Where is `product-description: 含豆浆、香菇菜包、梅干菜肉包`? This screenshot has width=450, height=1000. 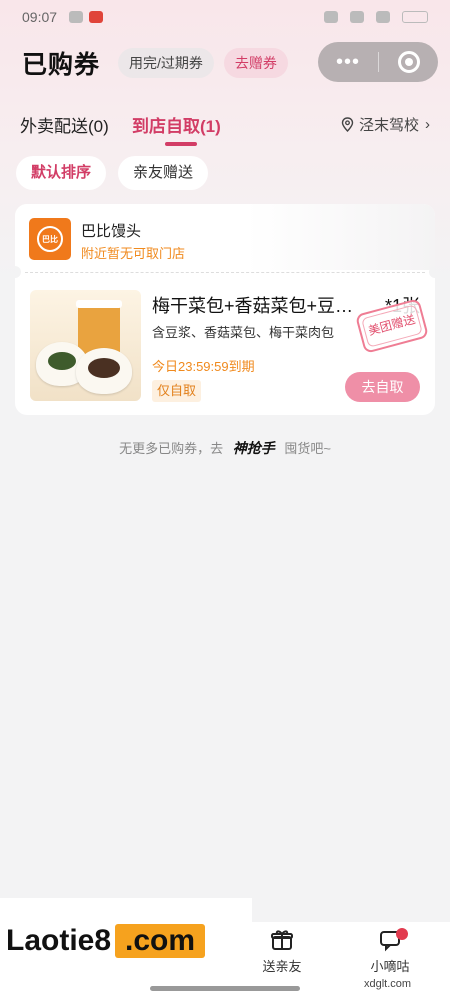 product-description: 含豆浆、香菇菜包、梅干菜肉包 is located at coordinates (243, 332).